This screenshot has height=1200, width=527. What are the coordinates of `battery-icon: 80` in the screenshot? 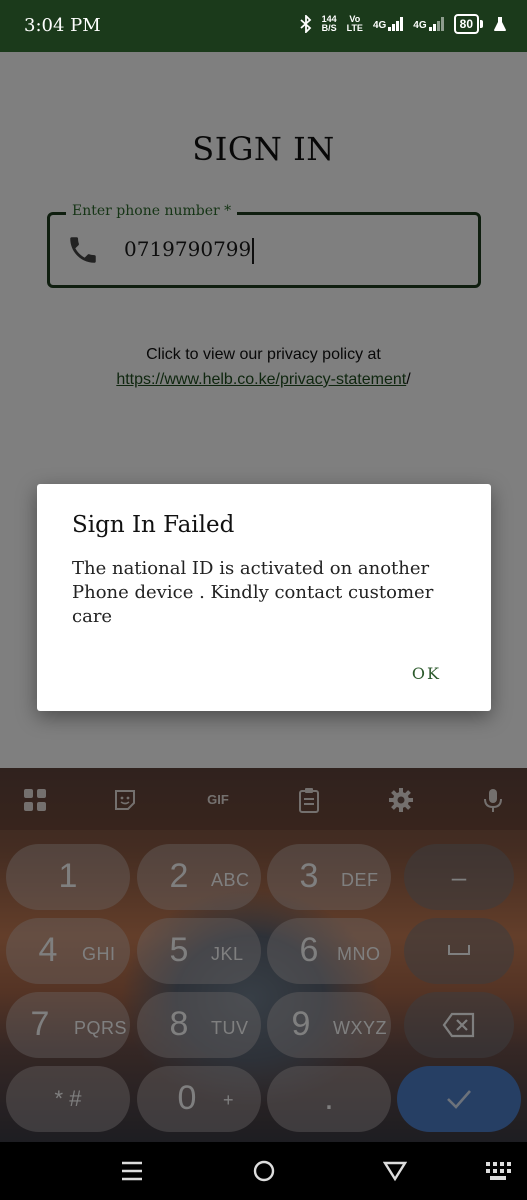 It's located at (468, 24).